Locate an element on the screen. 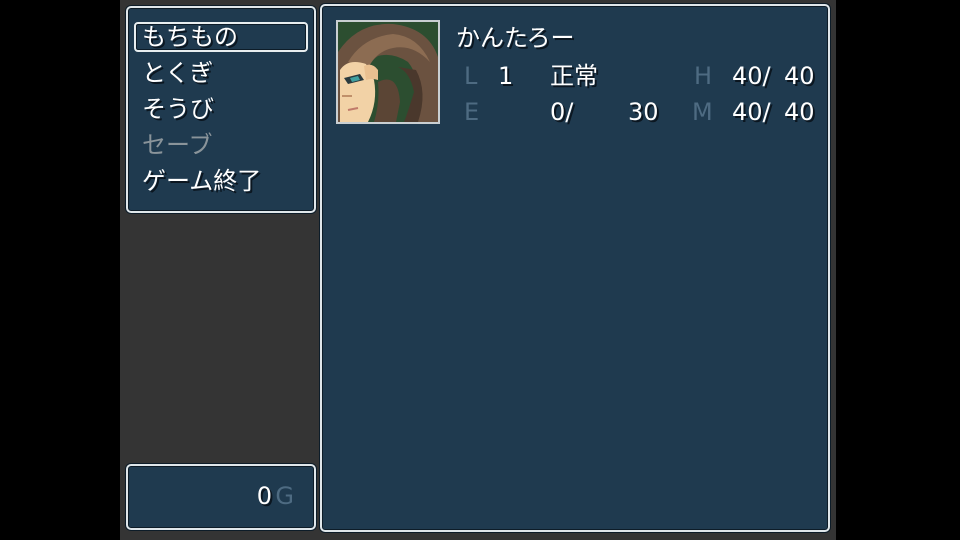 Image resolution: width=960 pixels, height=540 pixels. actor-name: かんたろー is located at coordinates (515, 38).